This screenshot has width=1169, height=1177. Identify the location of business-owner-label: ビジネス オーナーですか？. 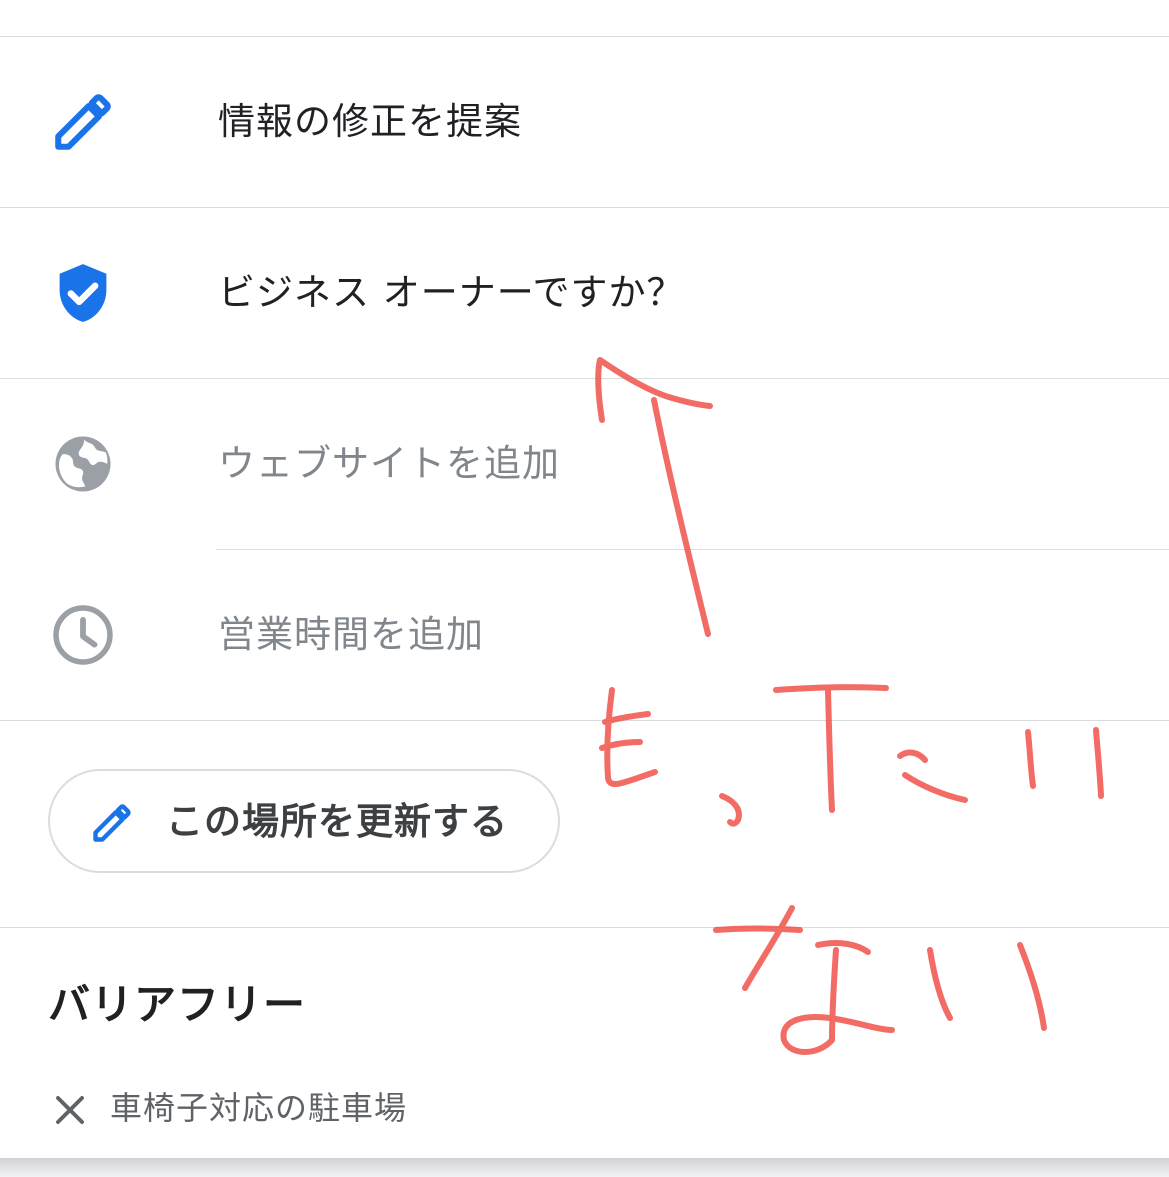
(451, 292).